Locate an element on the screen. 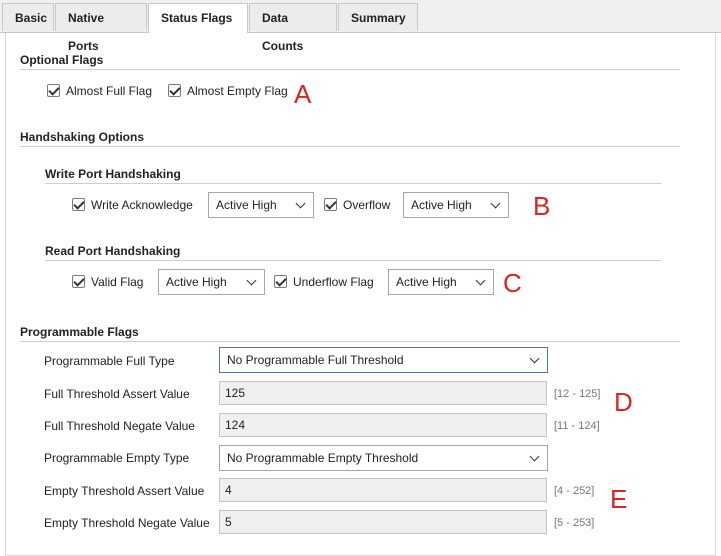 The width and height of the screenshot is (721, 556). empty-negate-range: [5 - 253] is located at coordinates (574, 523).